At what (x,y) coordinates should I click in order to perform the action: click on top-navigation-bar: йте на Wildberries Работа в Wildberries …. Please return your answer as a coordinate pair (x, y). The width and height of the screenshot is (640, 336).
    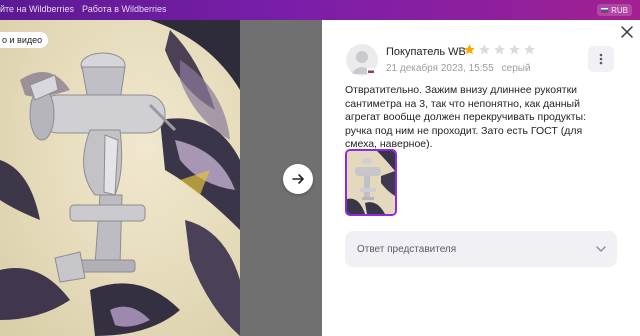
    Looking at the image, I should click on (320, 10).